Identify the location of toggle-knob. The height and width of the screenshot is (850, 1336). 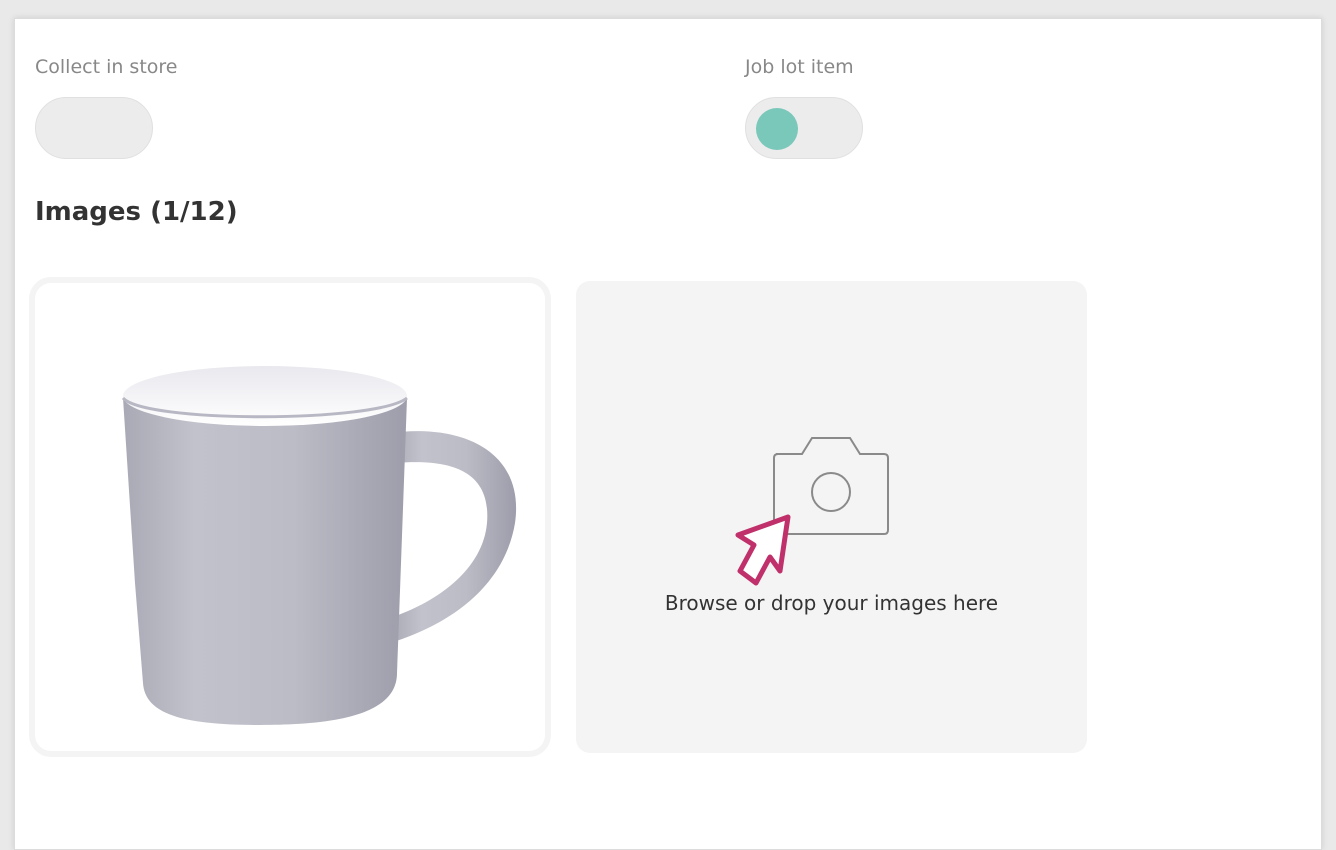
(777, 129).